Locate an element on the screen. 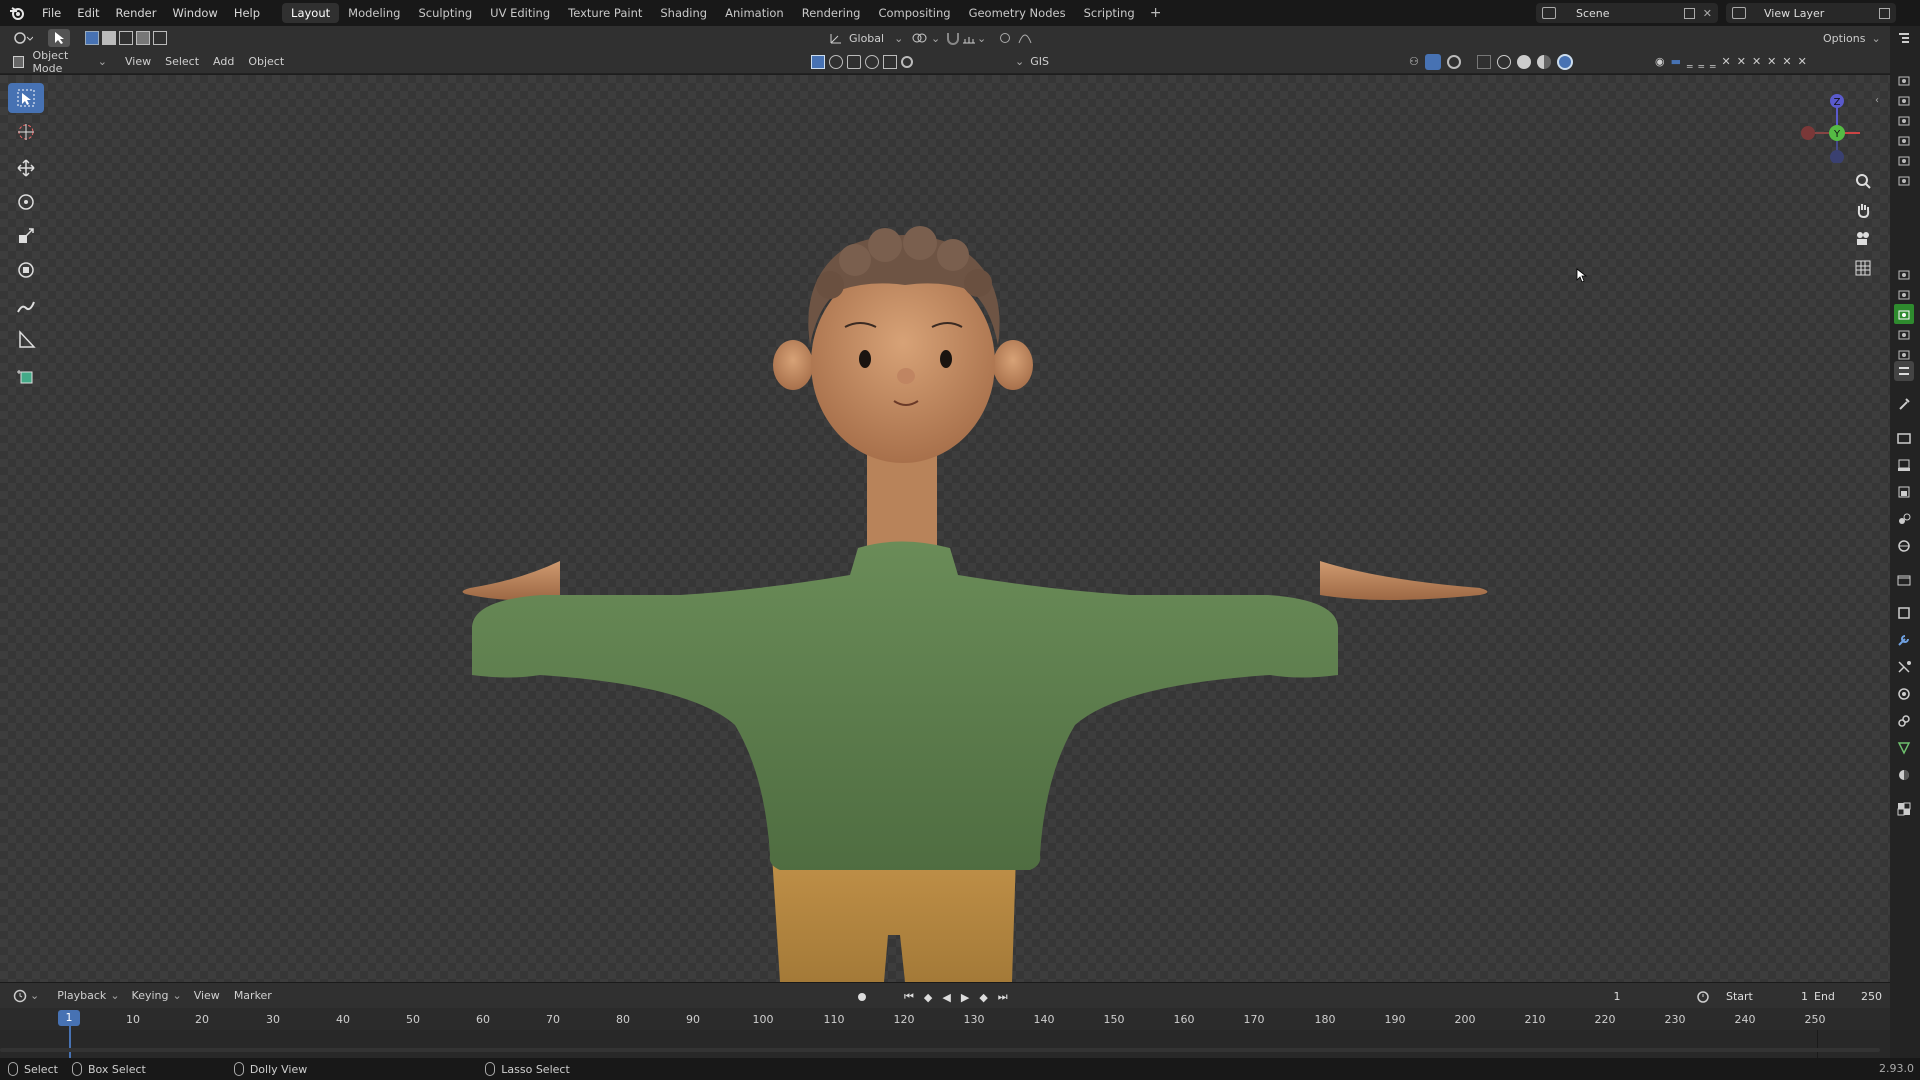 The height and width of the screenshot is (1080, 1920). map-icon is located at coordinates (872, 61).